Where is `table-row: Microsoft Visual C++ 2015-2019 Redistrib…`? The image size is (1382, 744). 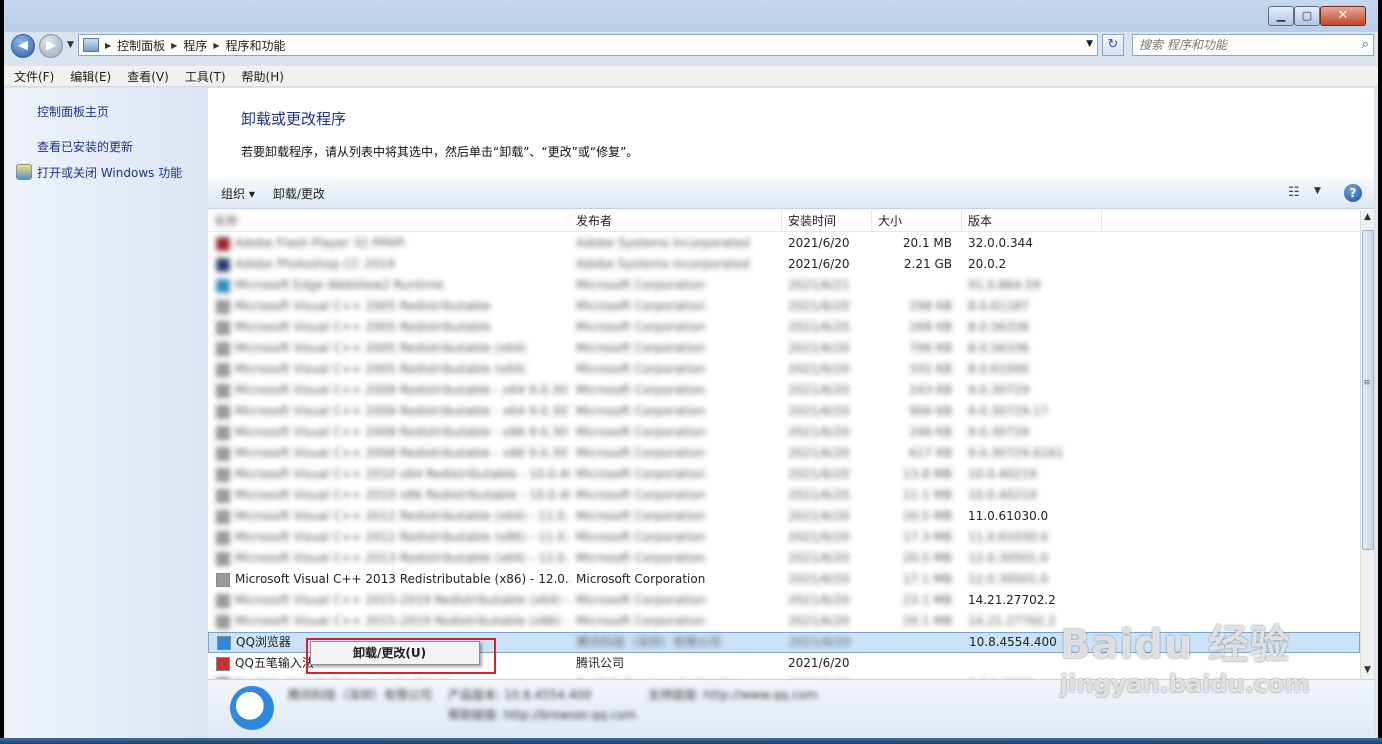 table-row: Microsoft Visual C++ 2015-2019 Redistrib… is located at coordinates (784, 600).